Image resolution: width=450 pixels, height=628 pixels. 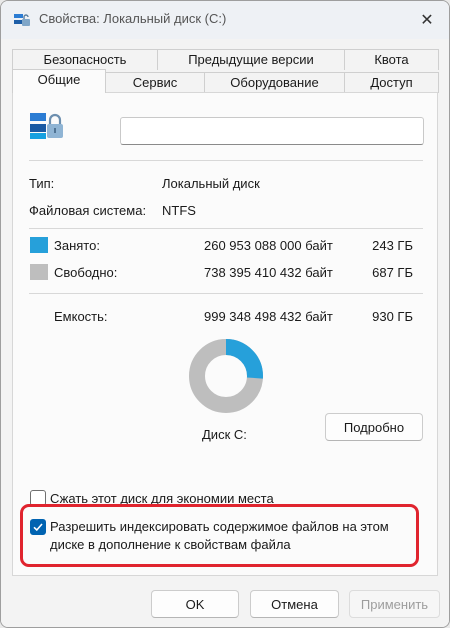 I want to click on ok-button-label: OK, so click(x=195, y=604).